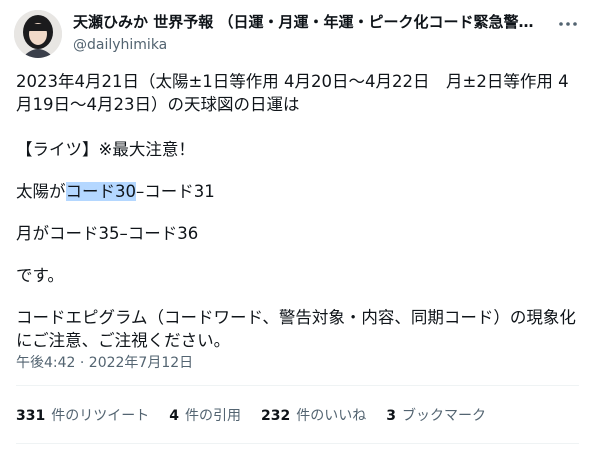 The image size is (595, 450). Describe the element at coordinates (40, 275) in the screenshot. I see `tweet-line-end: です。` at that location.